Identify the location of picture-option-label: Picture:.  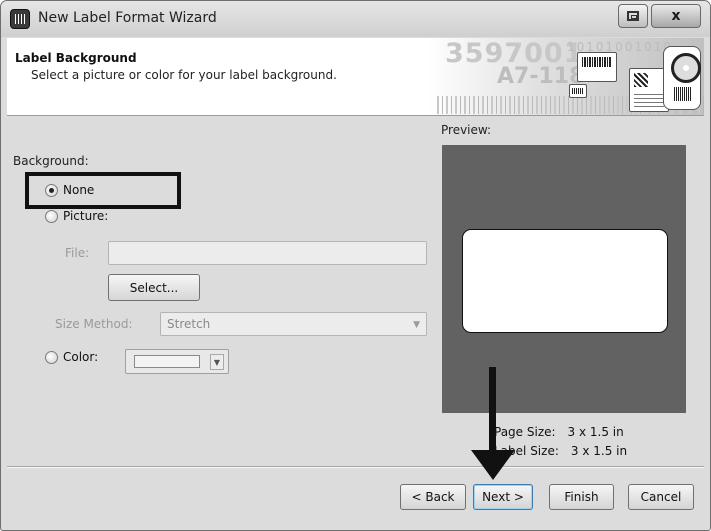
(86, 216).